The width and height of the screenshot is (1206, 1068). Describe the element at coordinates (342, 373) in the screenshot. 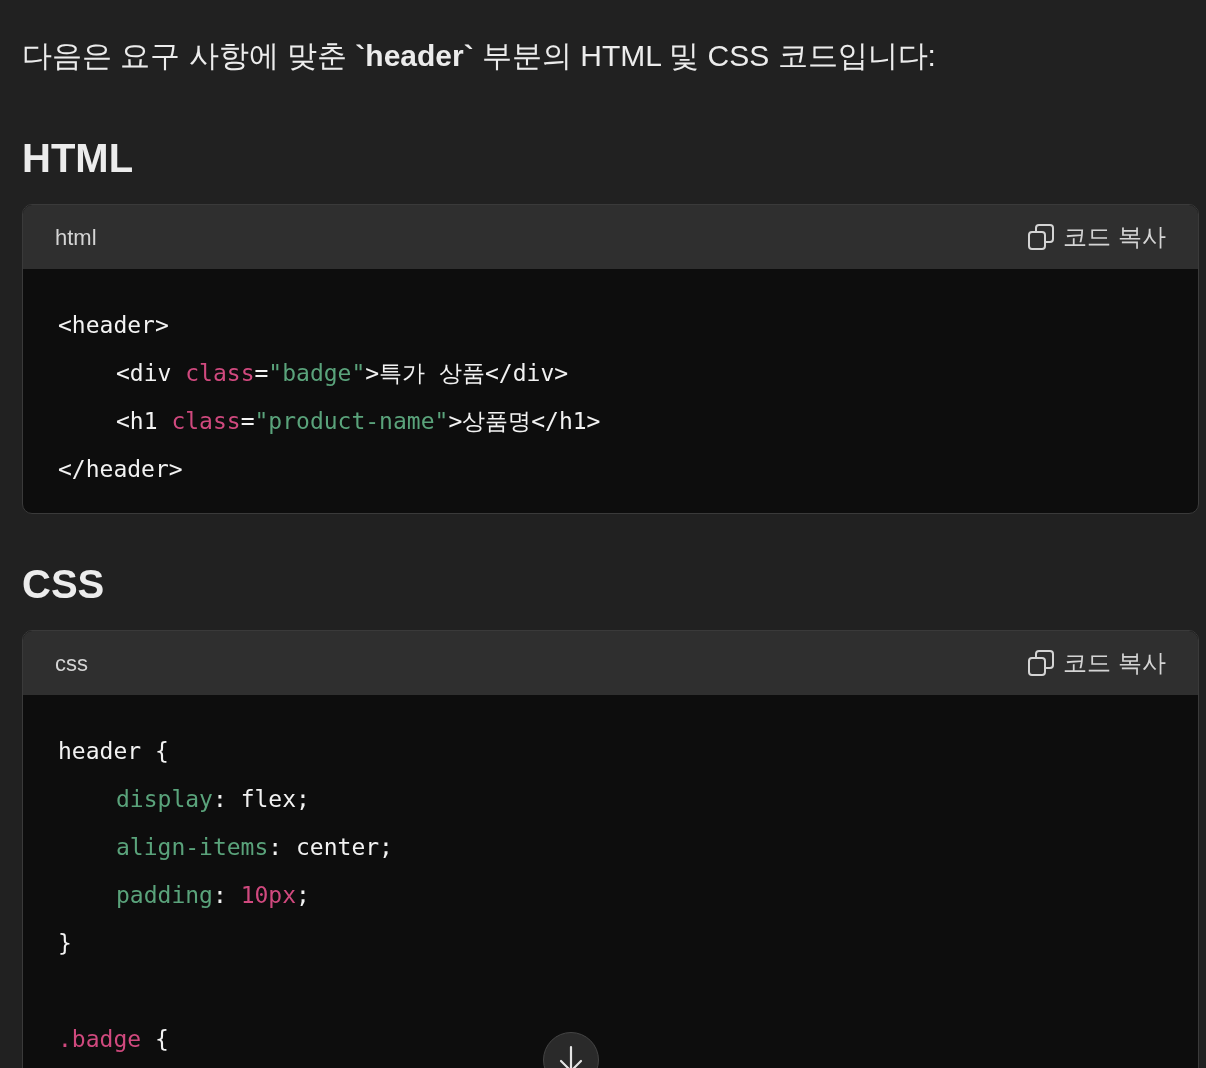

I see `code-line: <div class="badge">특가 상품</div>` at that location.